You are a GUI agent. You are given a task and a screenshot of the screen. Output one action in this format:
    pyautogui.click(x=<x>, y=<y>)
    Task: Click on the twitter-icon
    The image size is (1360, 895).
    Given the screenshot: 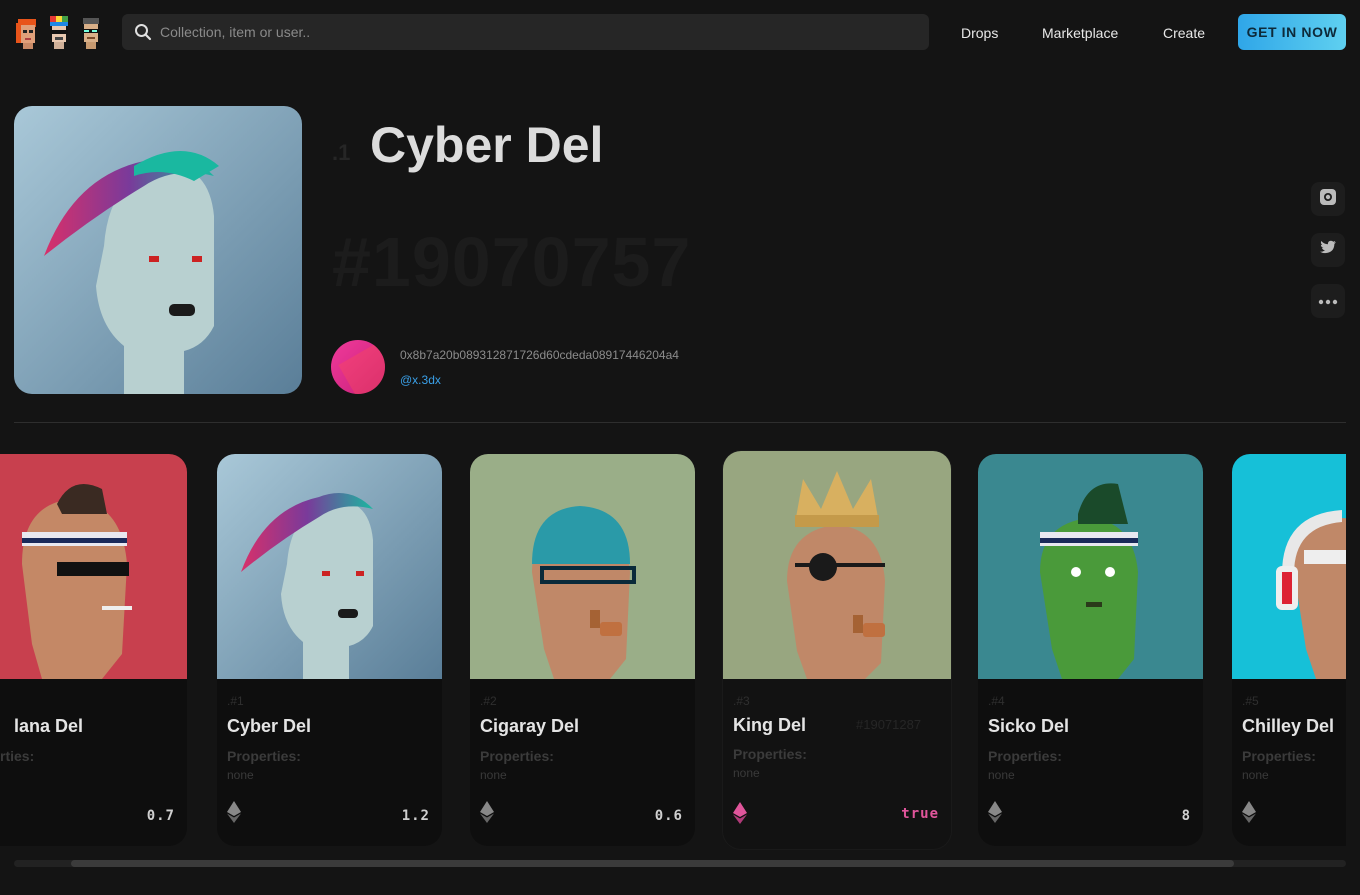 What is the action you would take?
    pyautogui.click(x=1328, y=250)
    